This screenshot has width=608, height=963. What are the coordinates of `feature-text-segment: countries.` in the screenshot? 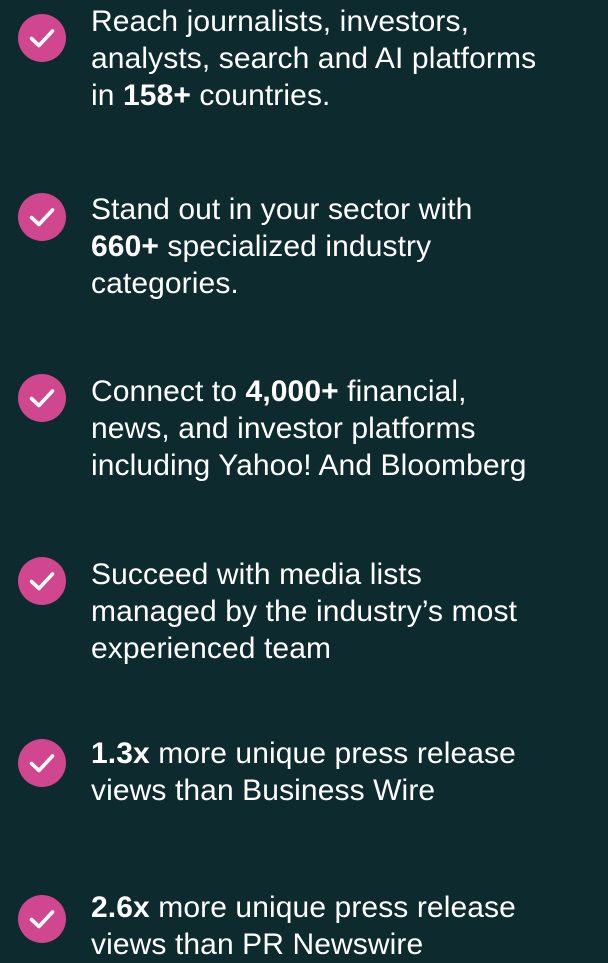 It's located at (260, 95).